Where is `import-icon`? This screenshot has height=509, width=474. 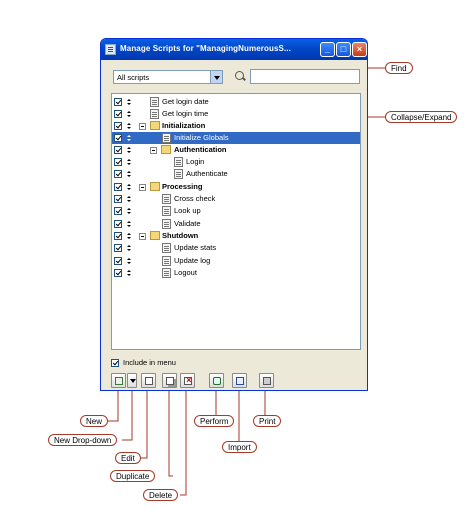 import-icon is located at coordinates (240, 381).